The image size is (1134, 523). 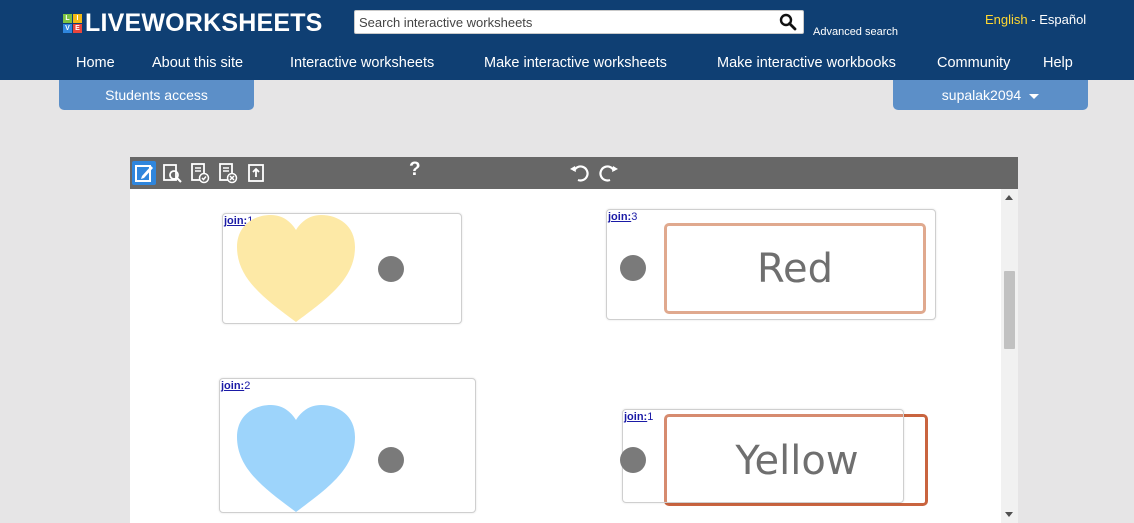 I want to click on nav-about: About this site, so click(x=197, y=63).